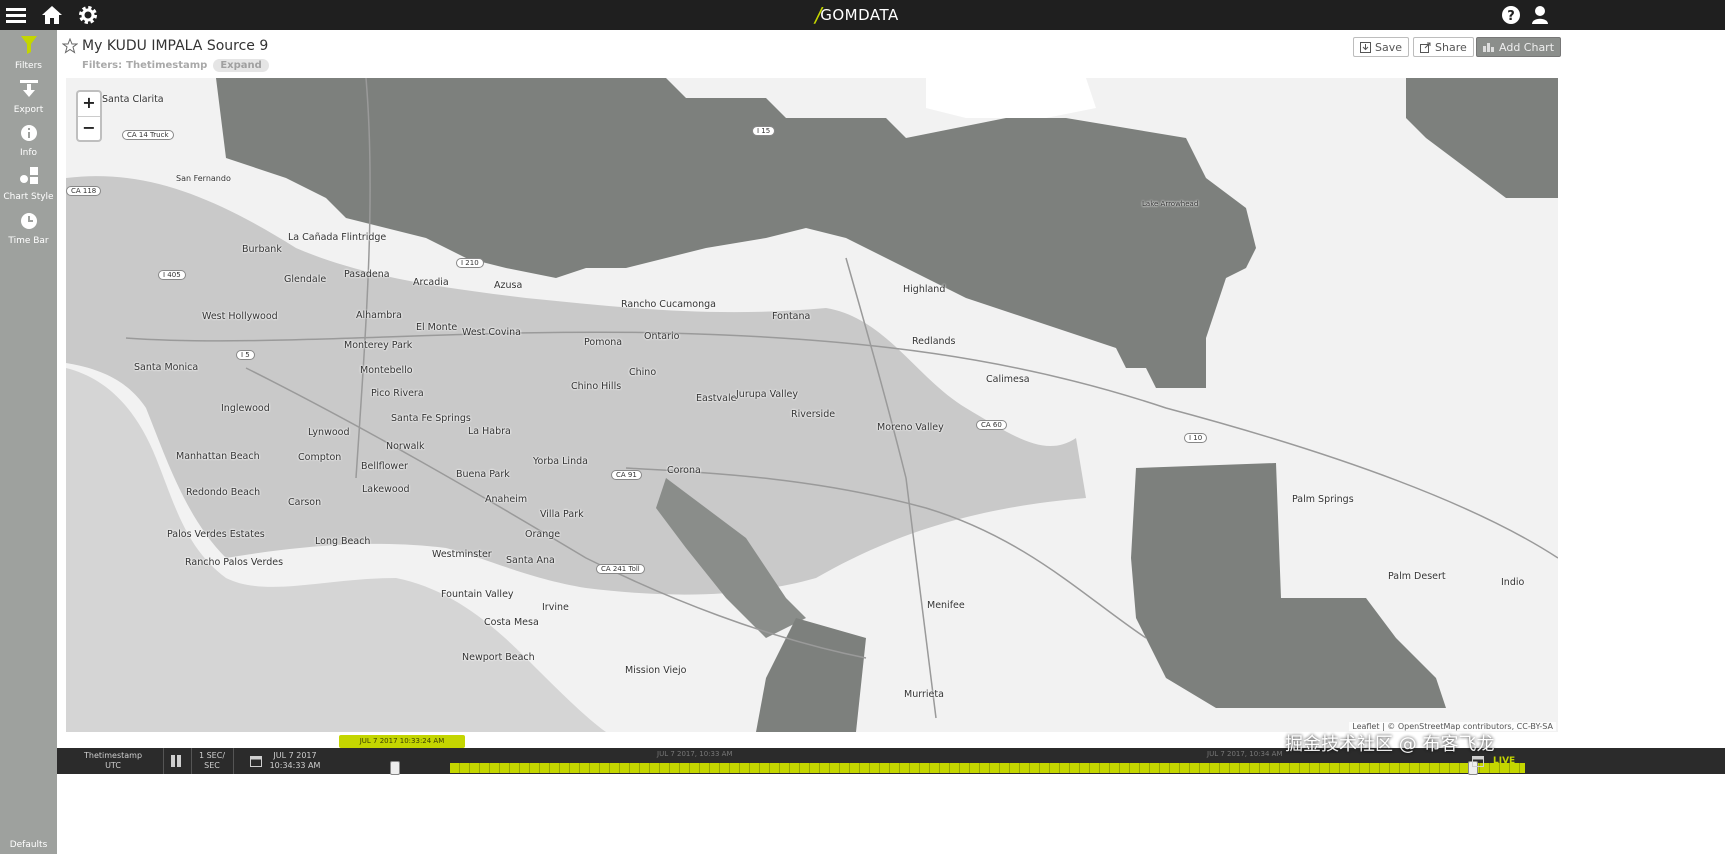 The height and width of the screenshot is (854, 1725). What do you see at coordinates (212, 765) in the screenshot?
I see `playback-rate-unit: SEC` at bounding box center [212, 765].